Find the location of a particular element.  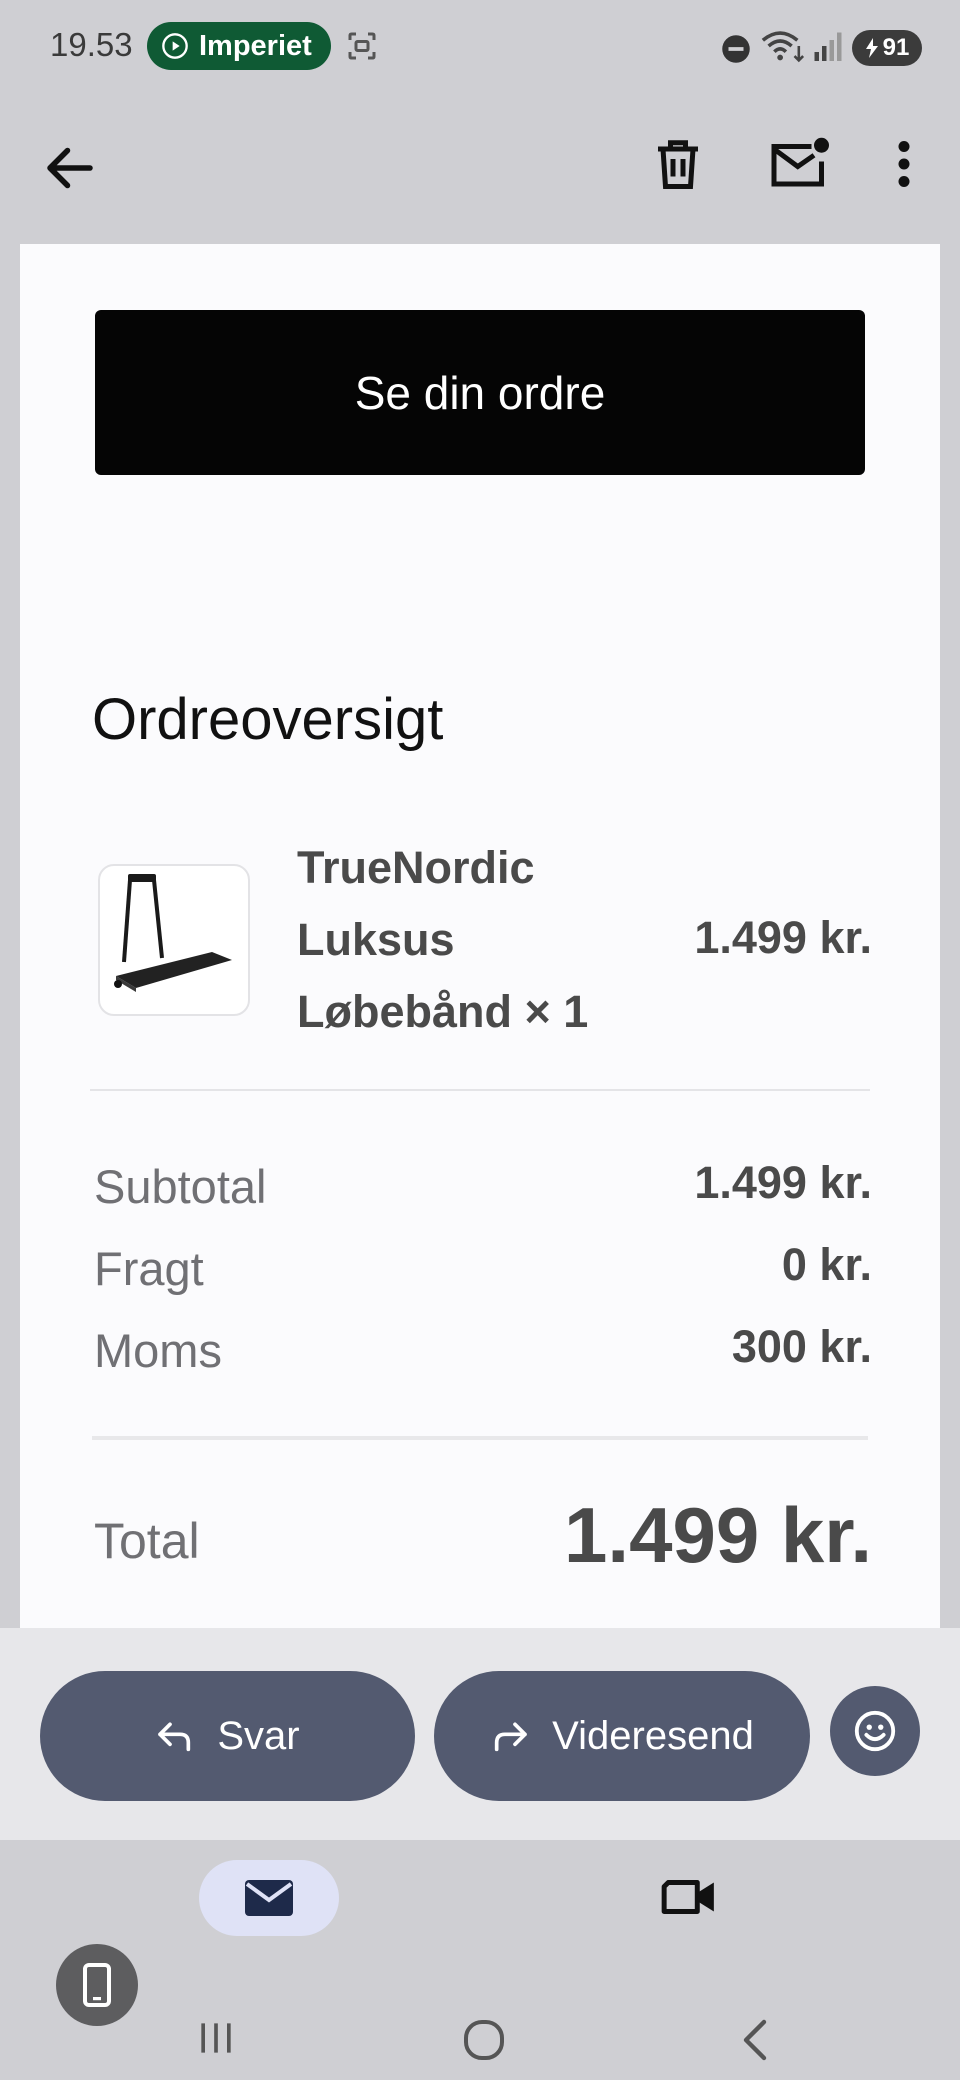

location-pill: Imperiet is located at coordinates (239, 46).